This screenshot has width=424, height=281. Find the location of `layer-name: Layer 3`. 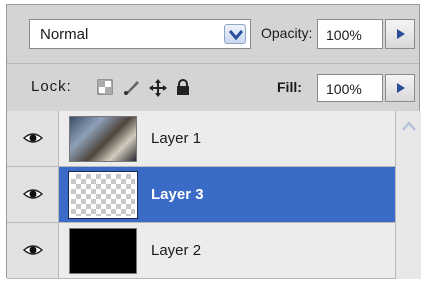

layer-name: Layer 3 is located at coordinates (177, 194).